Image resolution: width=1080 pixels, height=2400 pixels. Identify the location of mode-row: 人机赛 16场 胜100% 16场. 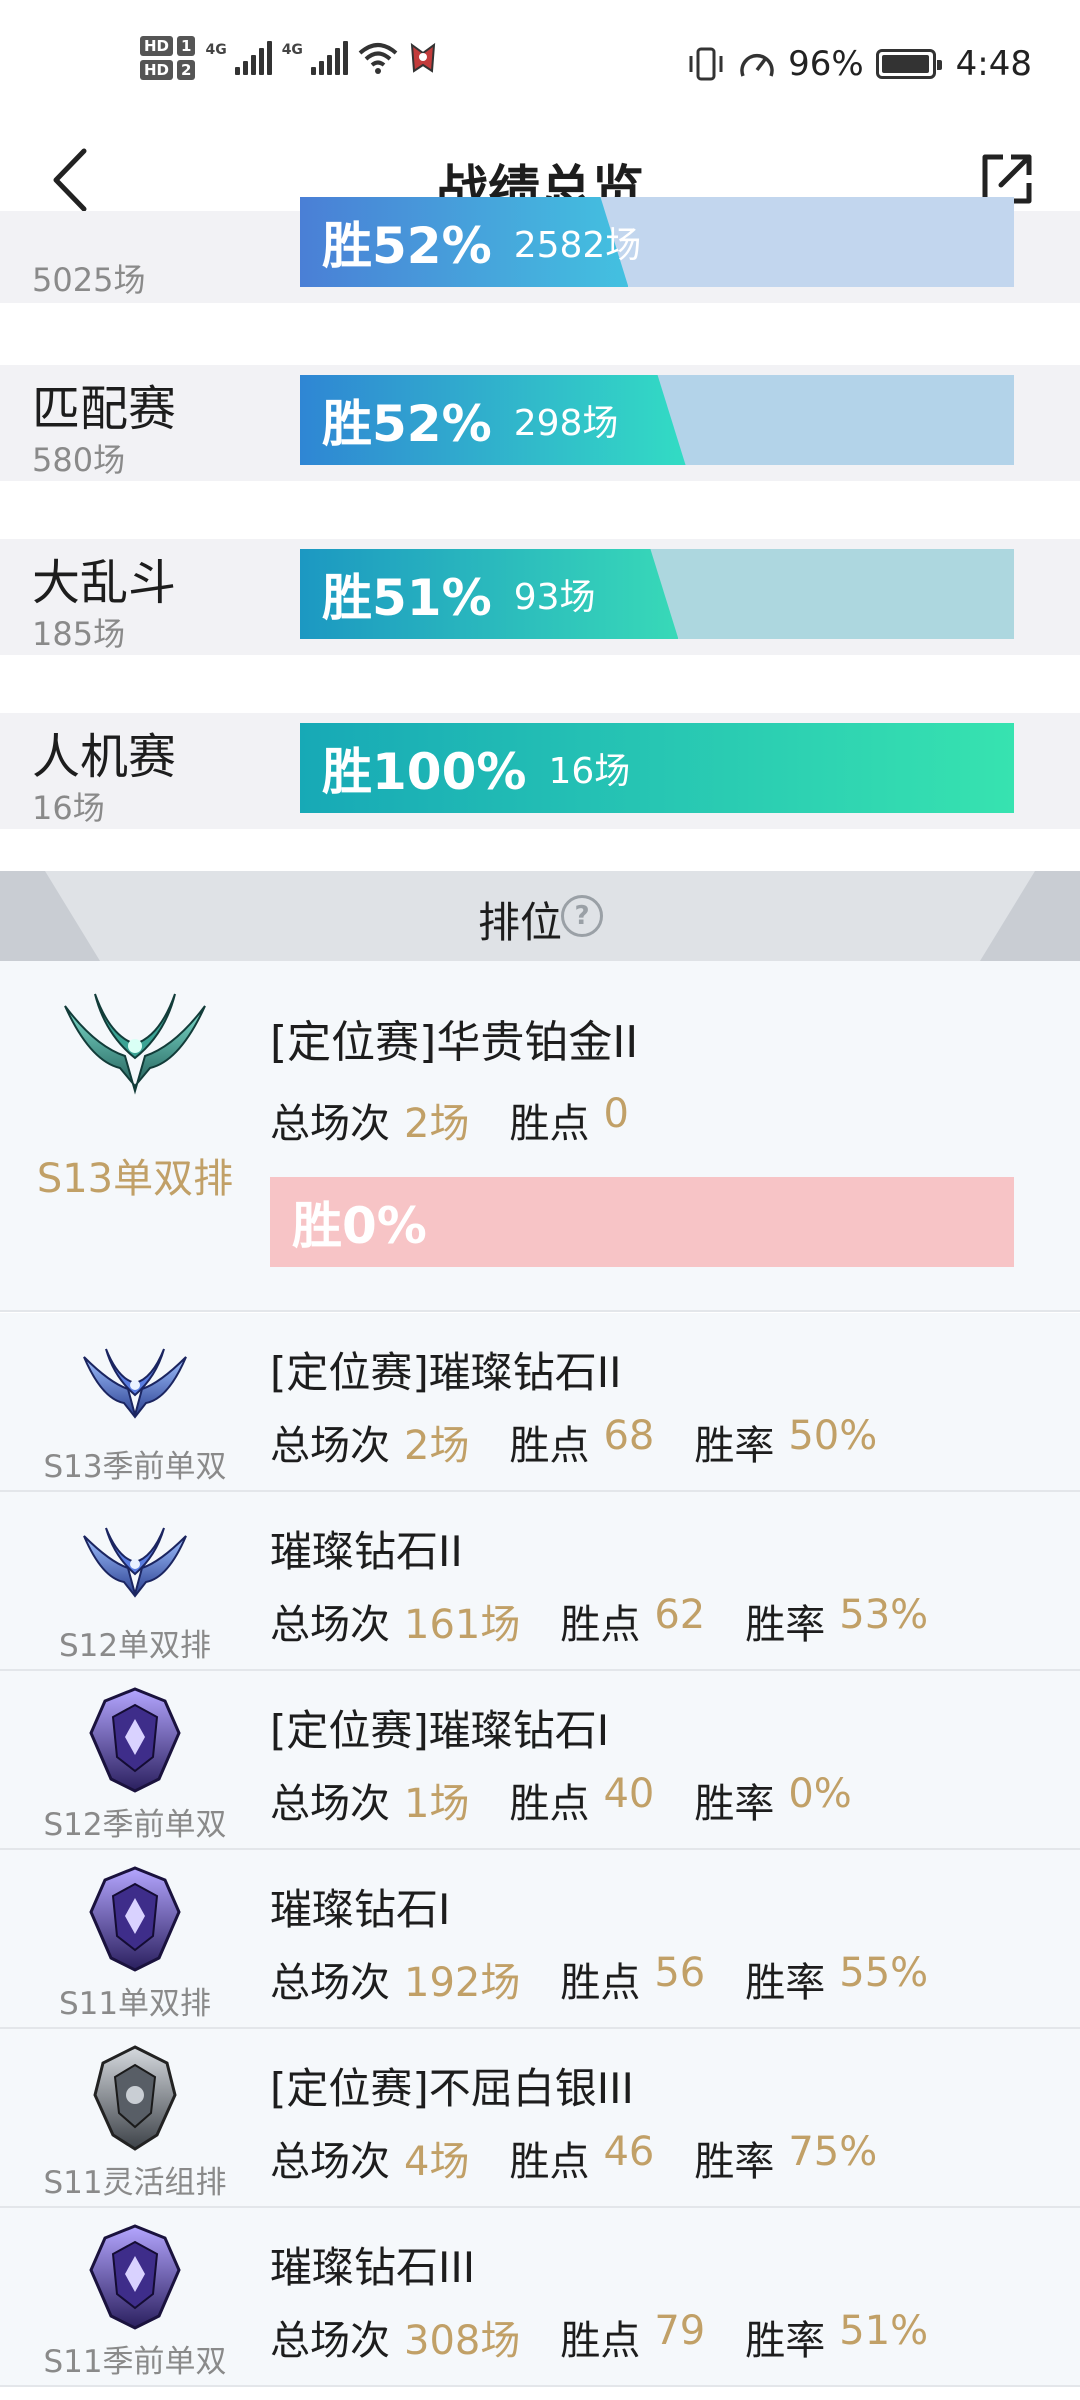
(540, 771).